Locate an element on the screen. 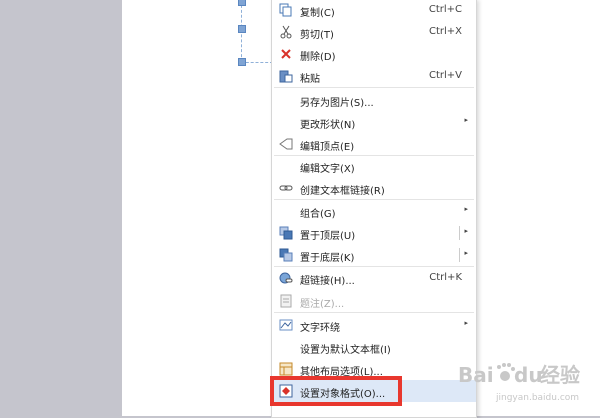  menu-item-send-to-back: 置于底层(K) ▸ is located at coordinates (374, 255).